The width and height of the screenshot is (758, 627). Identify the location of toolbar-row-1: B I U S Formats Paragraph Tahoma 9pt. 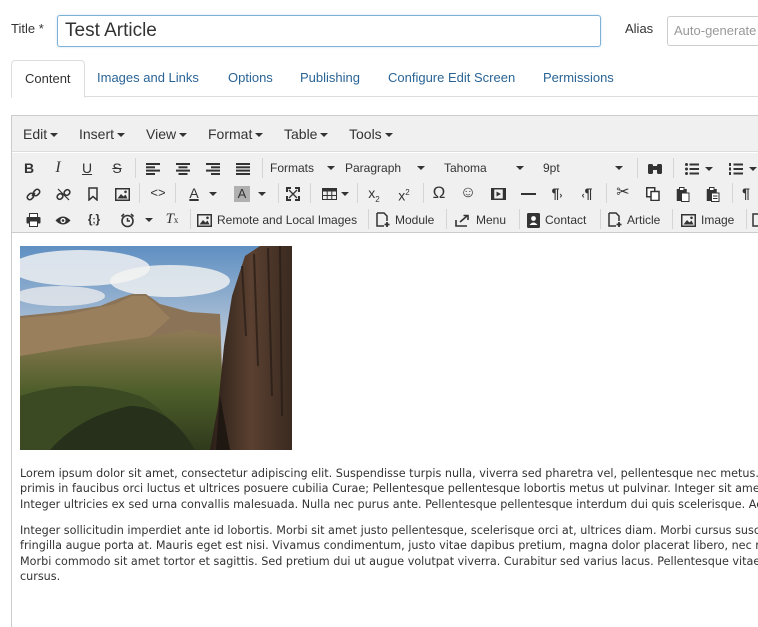
(385, 168).